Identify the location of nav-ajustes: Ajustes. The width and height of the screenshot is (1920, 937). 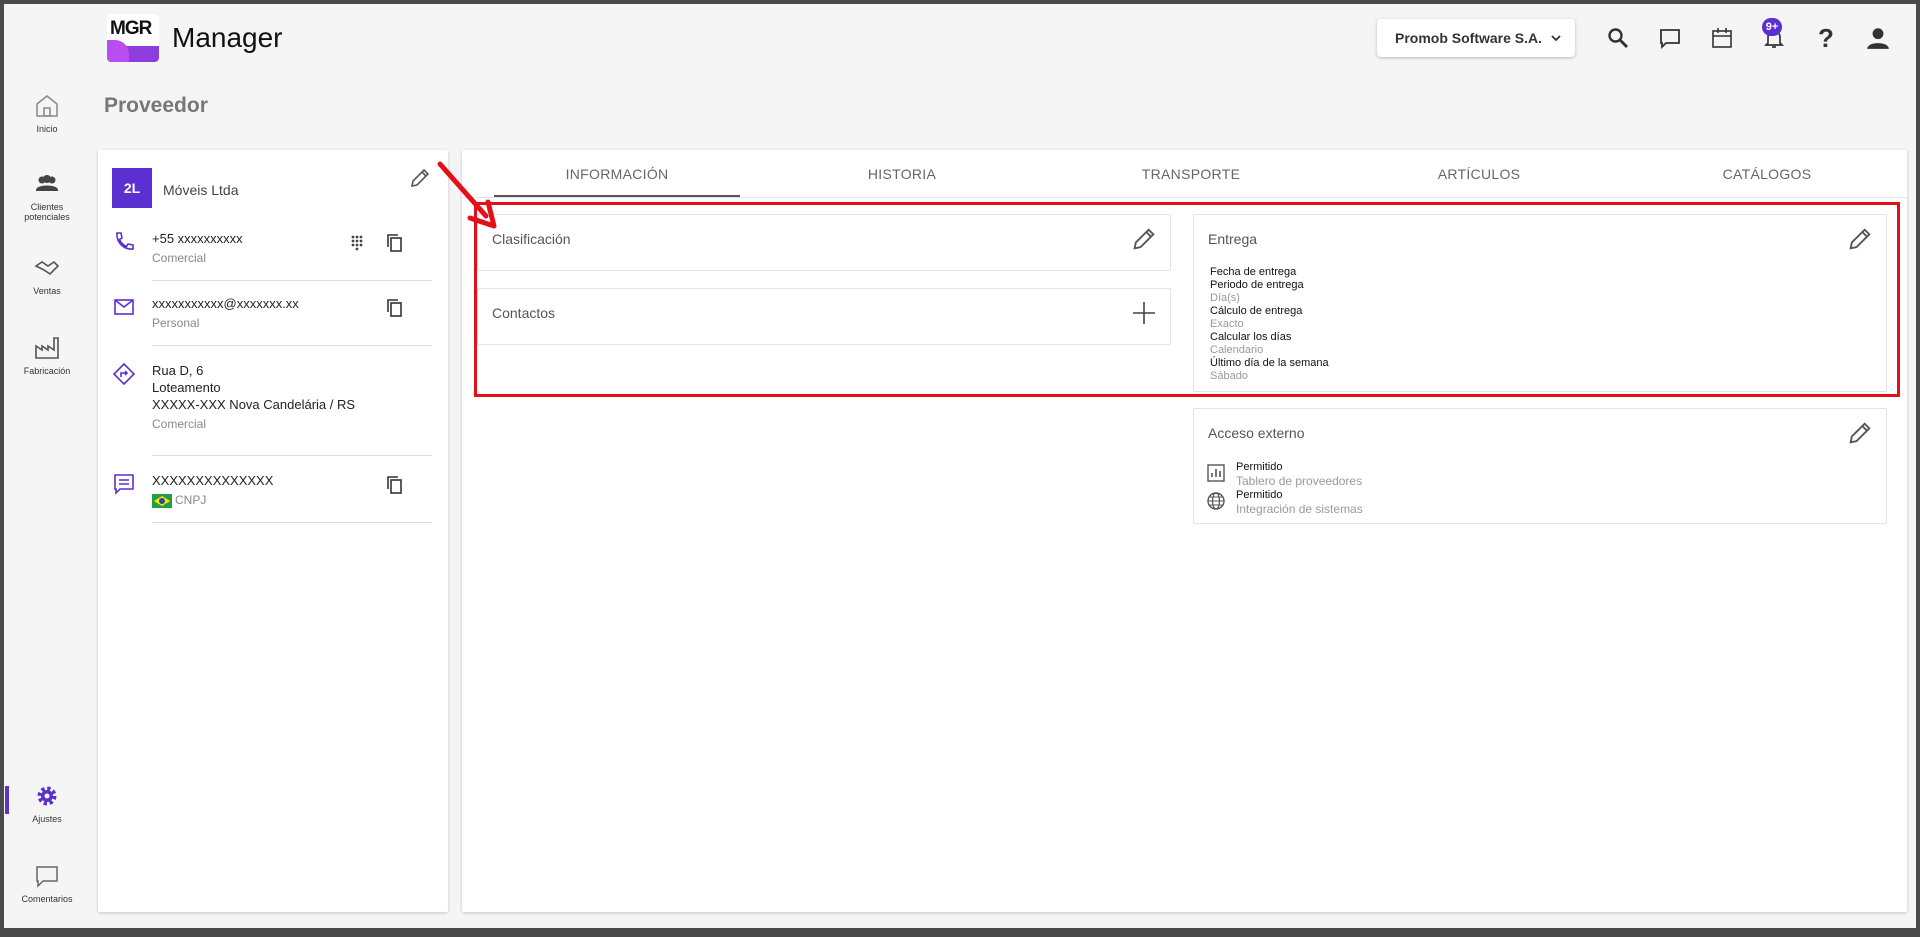
(47, 803).